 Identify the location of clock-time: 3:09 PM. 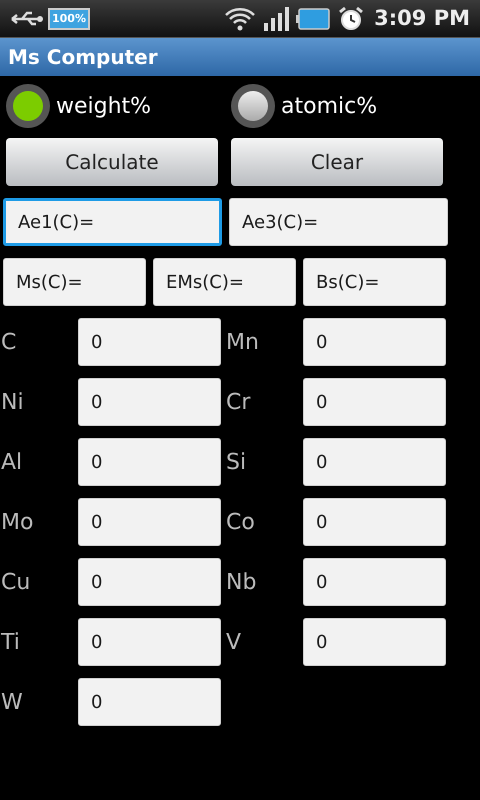
(422, 18).